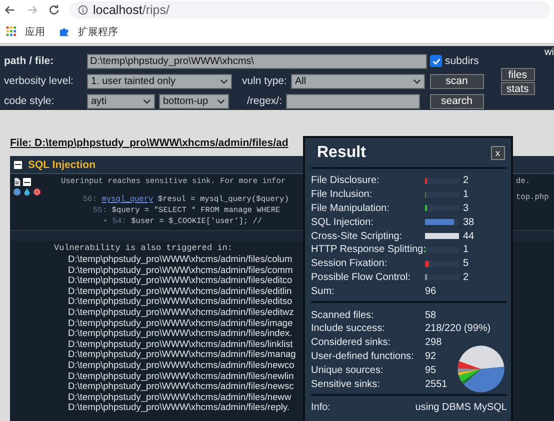 The image size is (554, 421). I want to click on collapse-icon, so click(18, 164).